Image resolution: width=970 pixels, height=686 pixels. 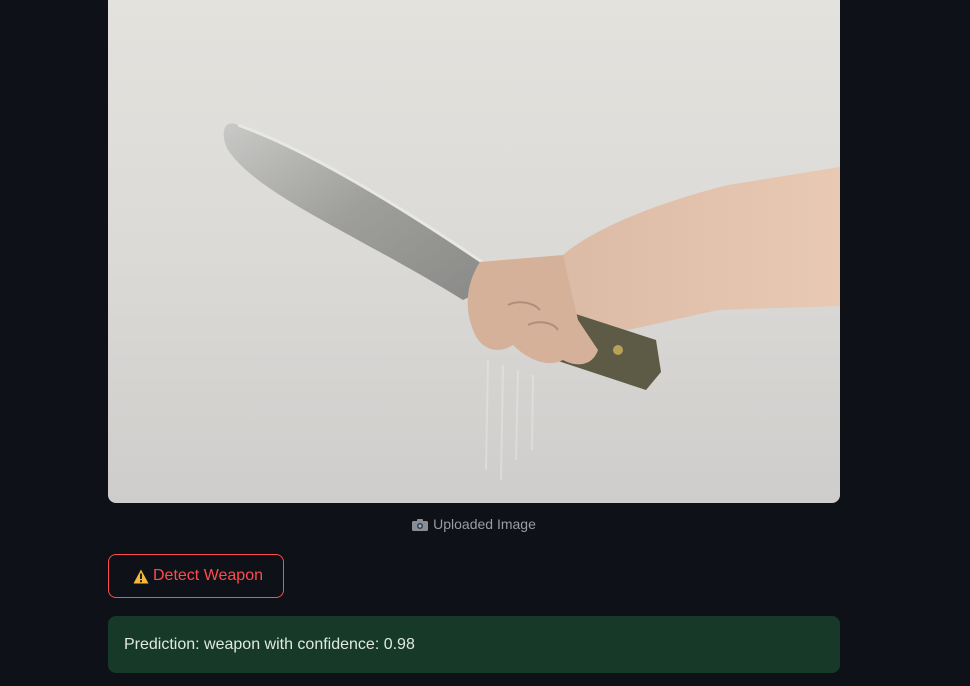 I want to click on prediction-text: Prediction: weapon with confidence: 0.98, so click(x=269, y=644).